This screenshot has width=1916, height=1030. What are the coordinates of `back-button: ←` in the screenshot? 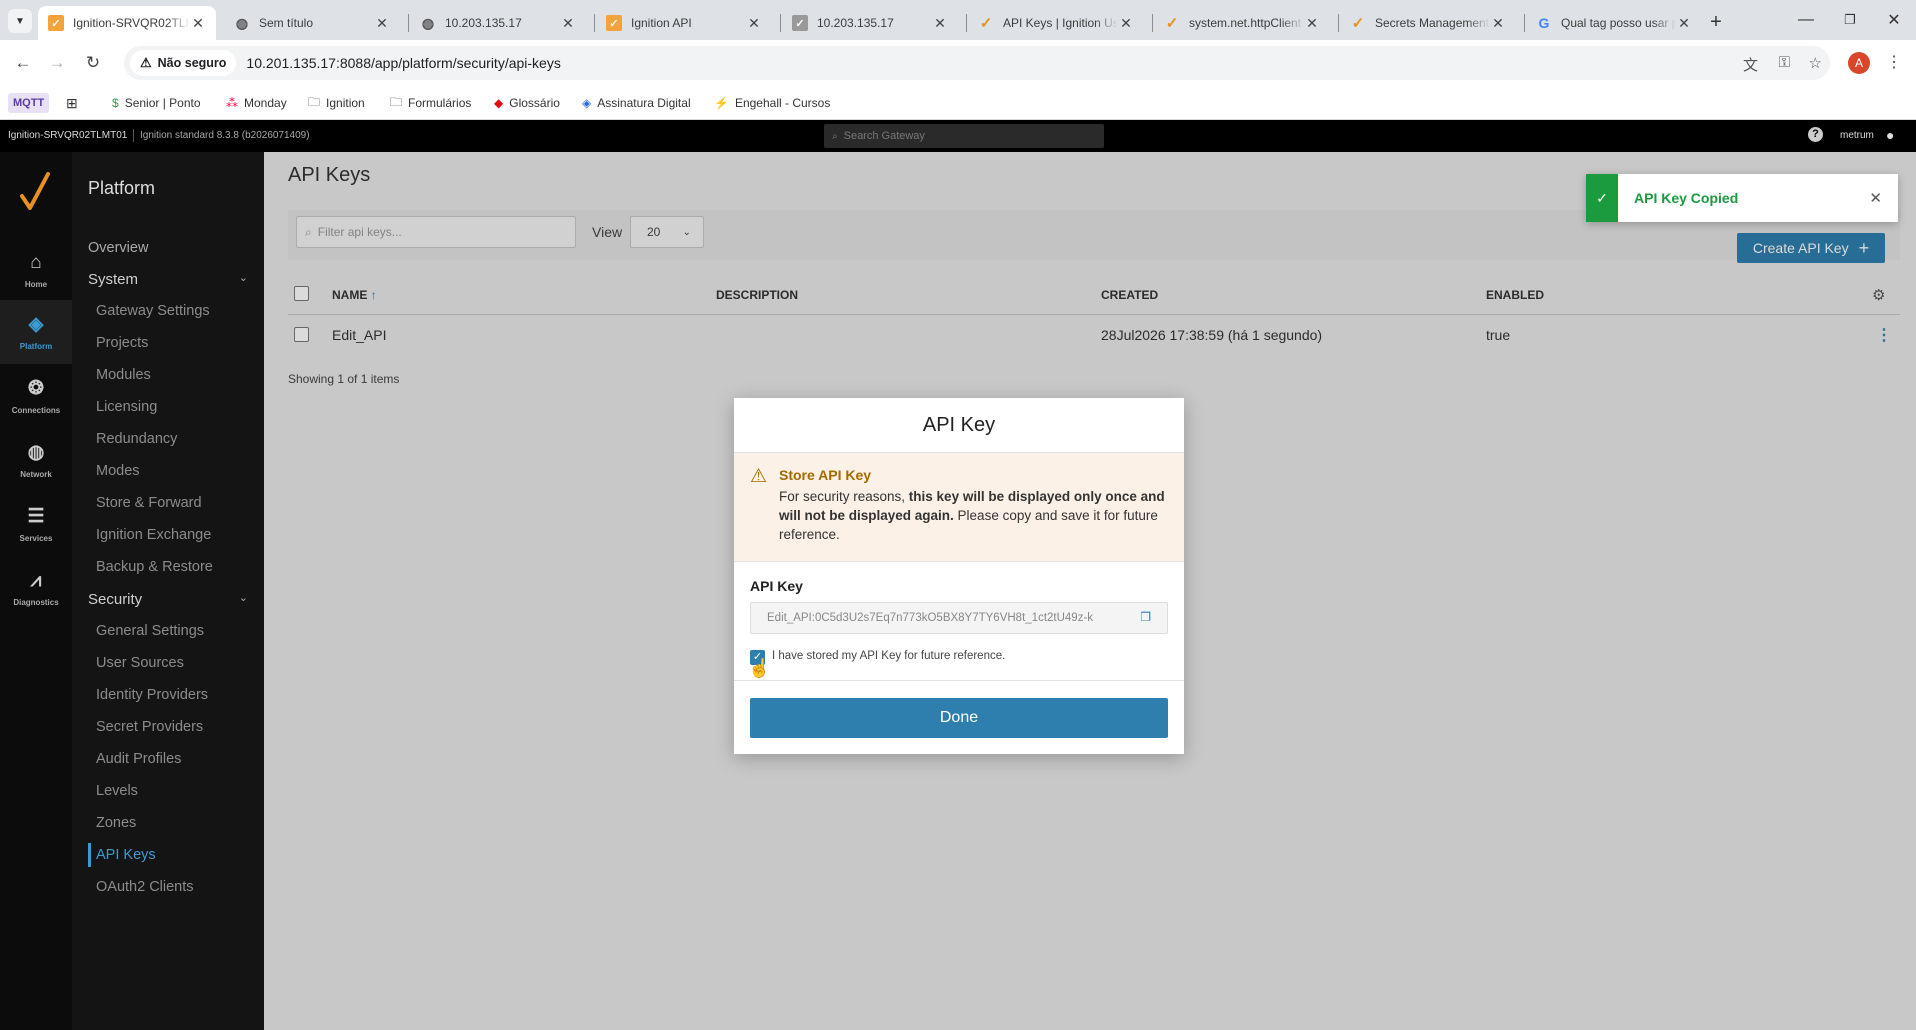 It's located at (23, 63).